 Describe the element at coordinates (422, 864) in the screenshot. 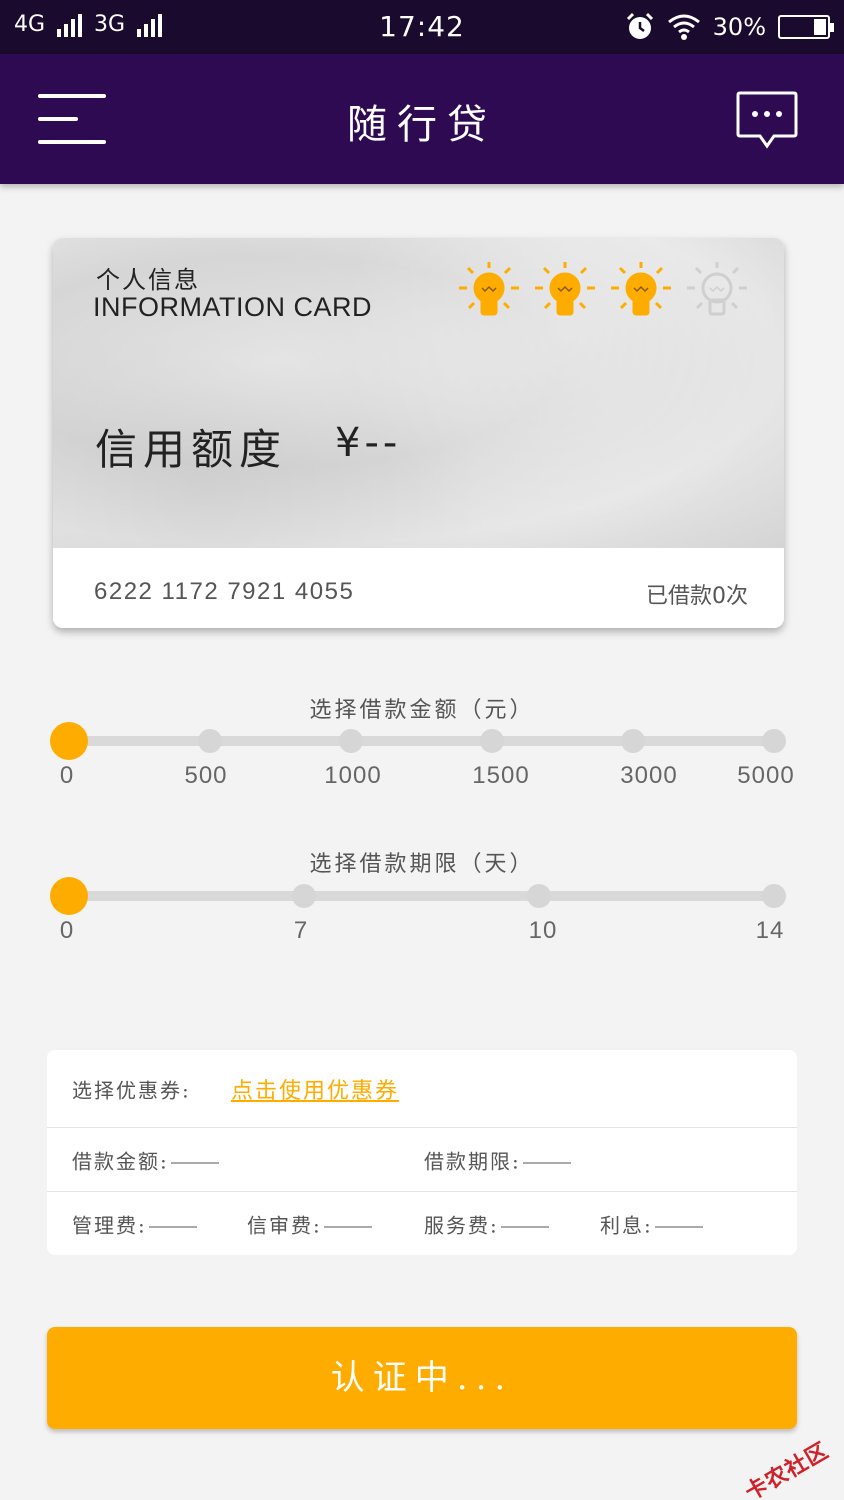

I see `term-slider-title: 选择借款期限（天）` at that location.